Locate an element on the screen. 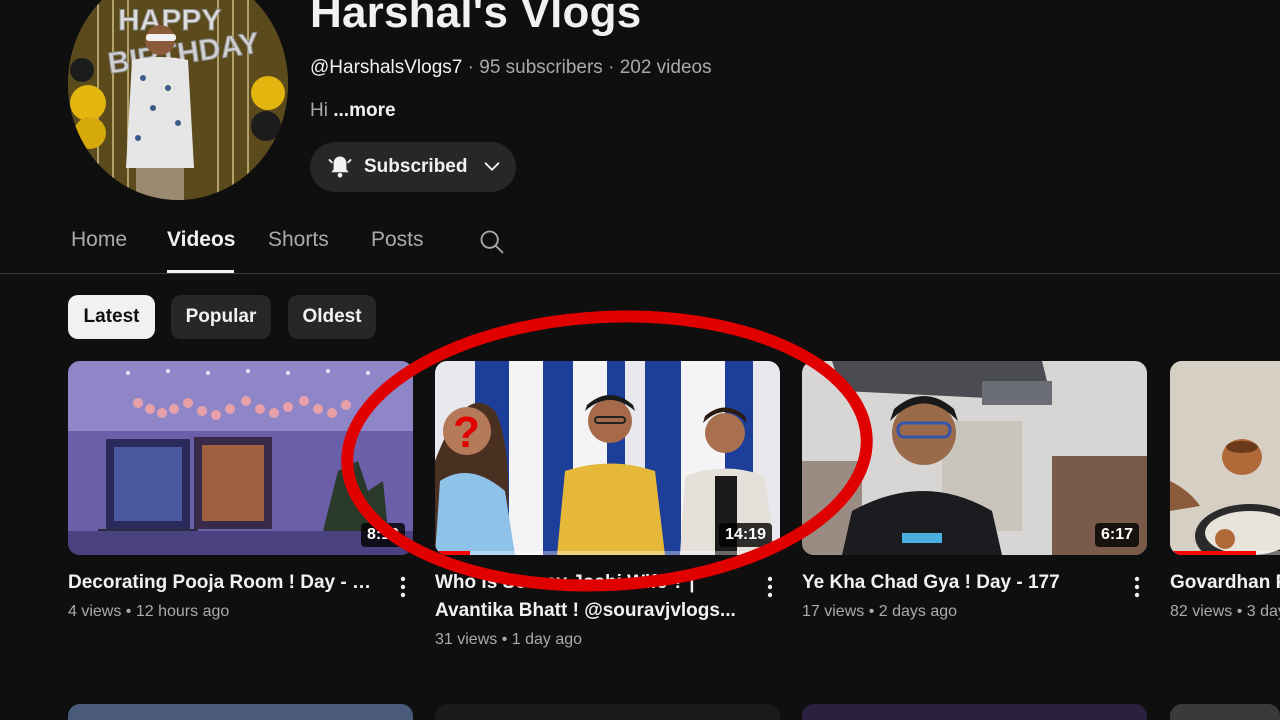 The image size is (1280, 720). channel-handle: @HarshalsVlogs7 is located at coordinates (386, 67).